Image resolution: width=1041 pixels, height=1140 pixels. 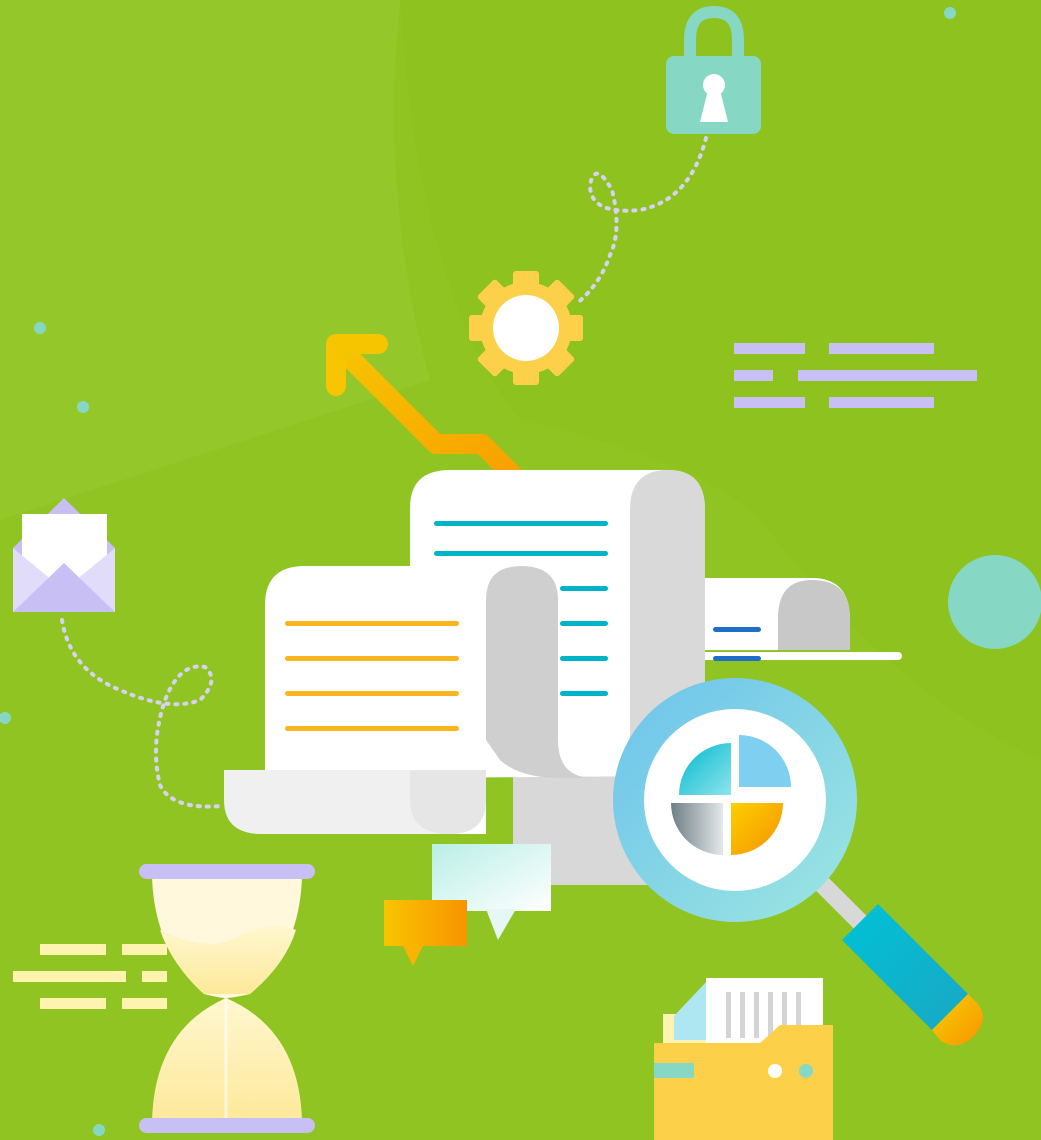 What do you see at coordinates (526, 328) in the screenshot?
I see `gear-icon` at bounding box center [526, 328].